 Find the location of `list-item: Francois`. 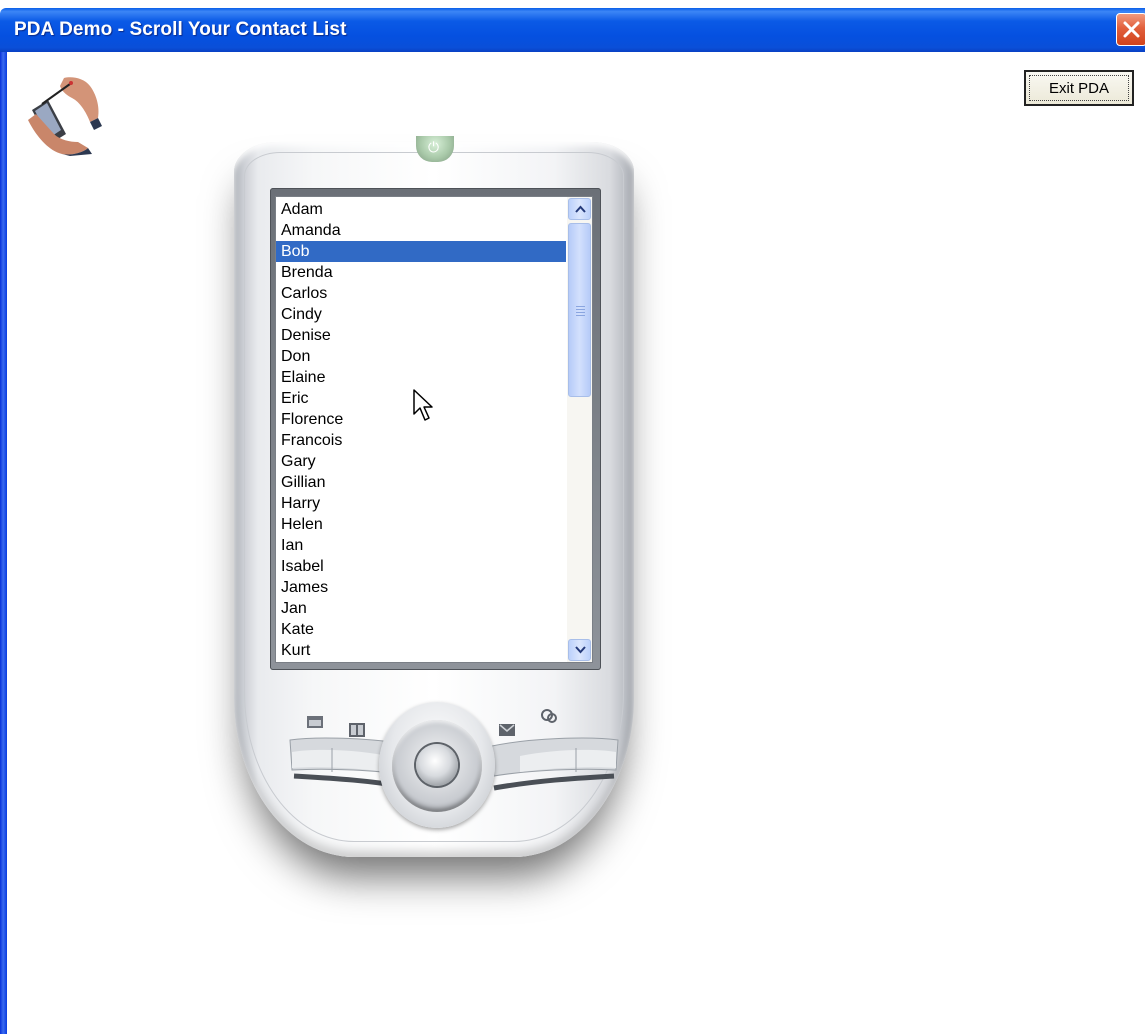

list-item: Francois is located at coordinates (421, 440).